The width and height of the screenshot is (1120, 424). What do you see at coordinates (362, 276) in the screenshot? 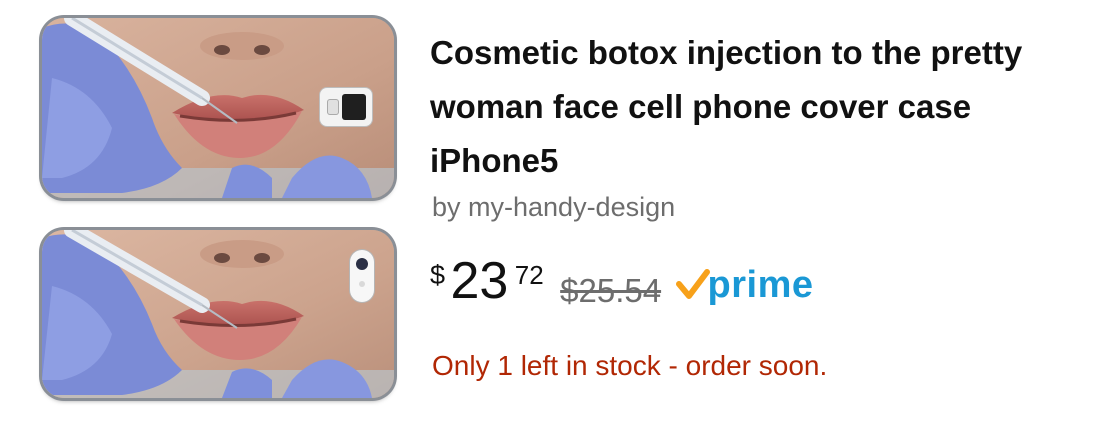
I see `camera-pill-icon` at bounding box center [362, 276].